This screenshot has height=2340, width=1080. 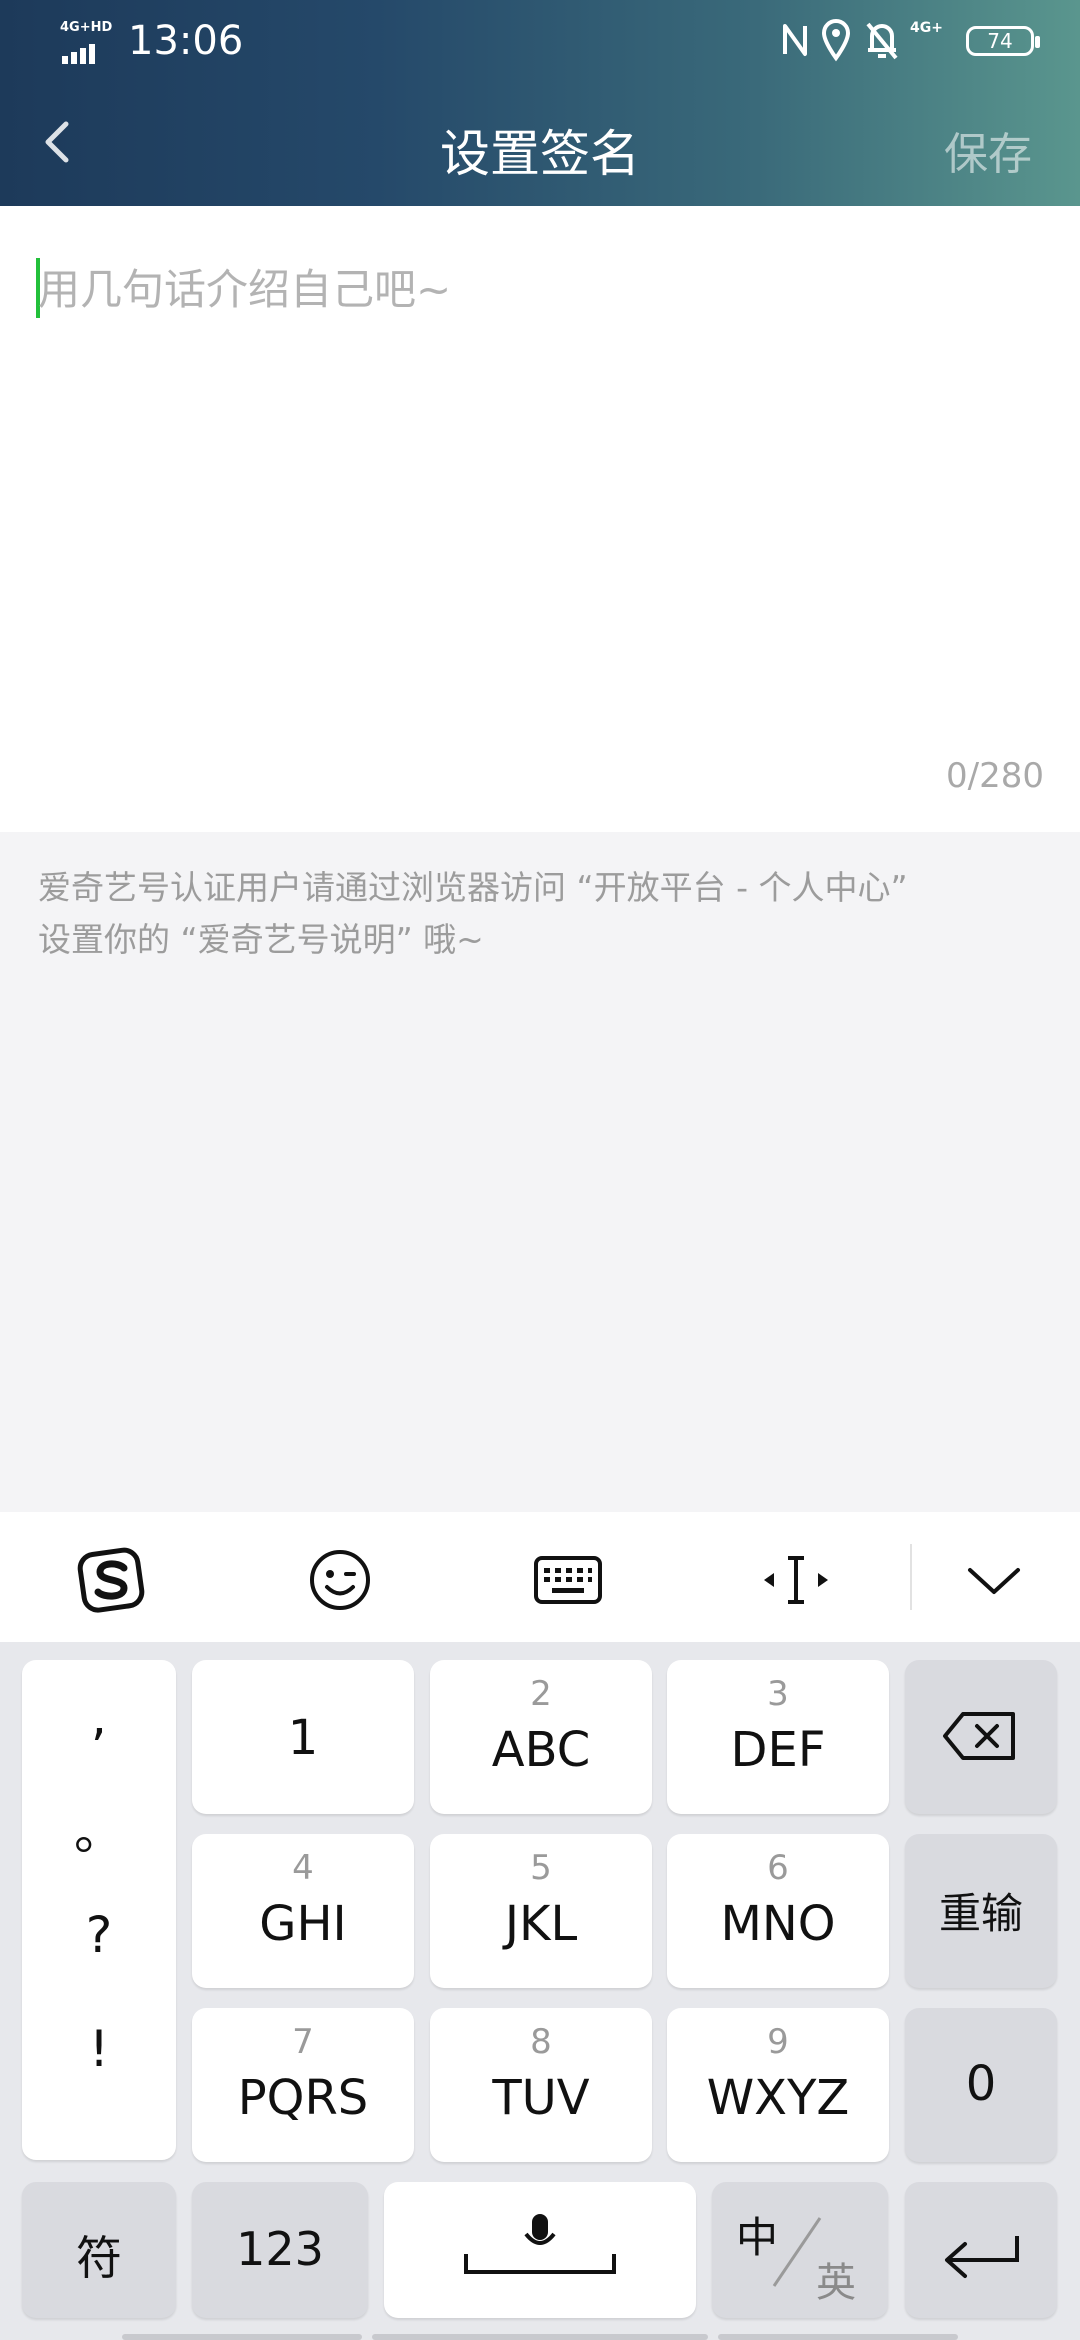 What do you see at coordinates (99, 2258) in the screenshot?
I see `symbol-label: 符` at bounding box center [99, 2258].